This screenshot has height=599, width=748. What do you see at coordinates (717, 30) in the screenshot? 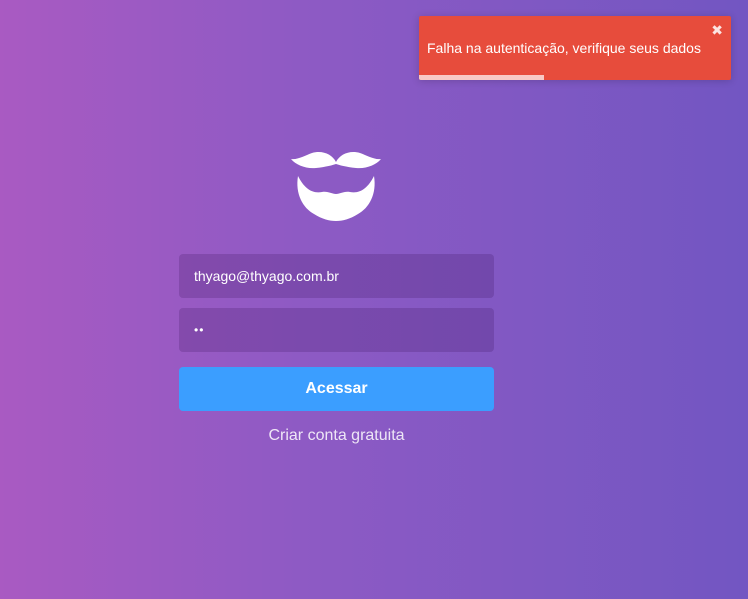
I see `close-icon: ✖` at bounding box center [717, 30].